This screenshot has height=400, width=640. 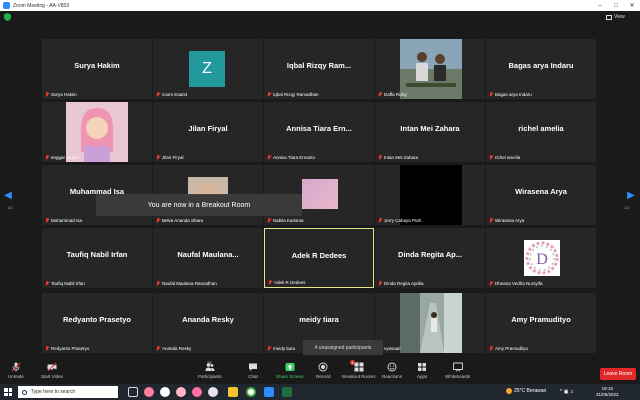 I want to click on participant-name-label: Belva Ananda Shara, so click(x=183, y=220).